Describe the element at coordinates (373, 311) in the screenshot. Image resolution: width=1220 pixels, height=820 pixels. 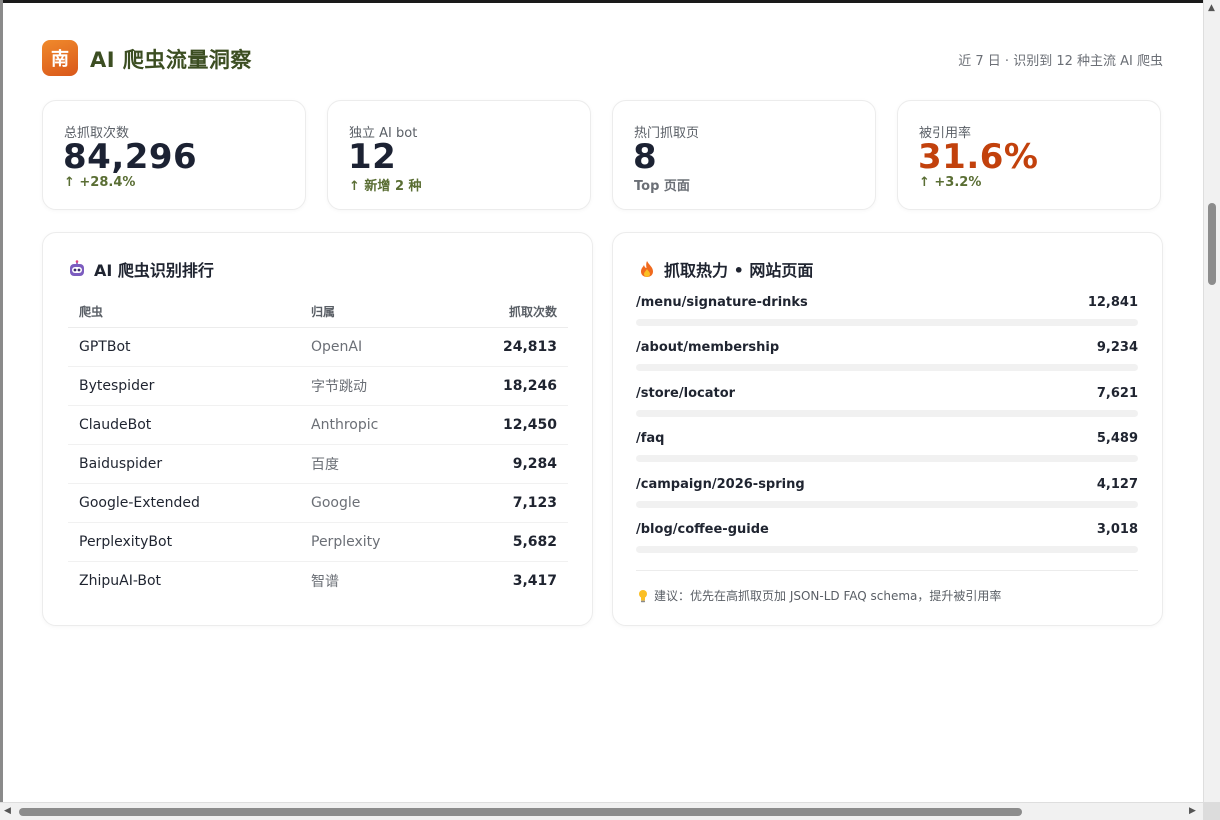
I see `column-header-owner: 归属` at that location.